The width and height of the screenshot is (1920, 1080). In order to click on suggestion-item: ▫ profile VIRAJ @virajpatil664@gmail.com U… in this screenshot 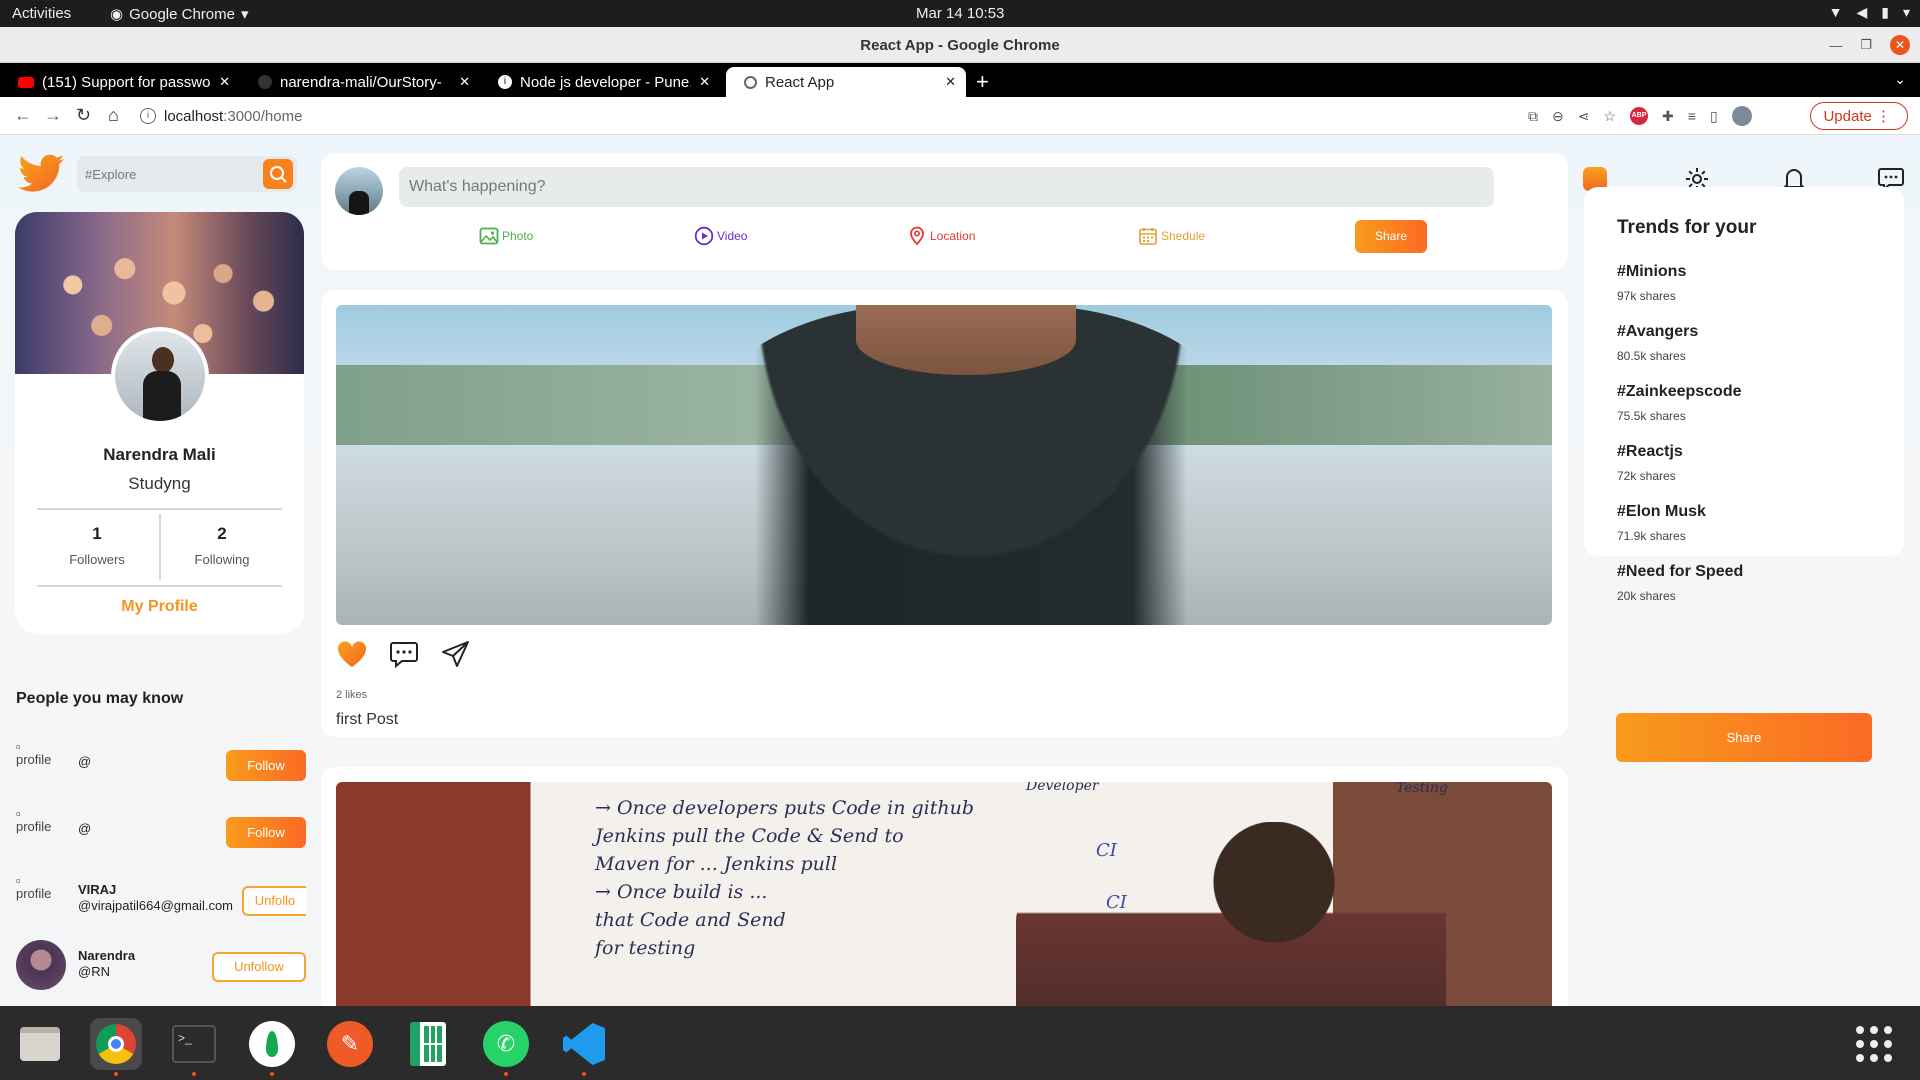, I will do `click(161, 899)`.